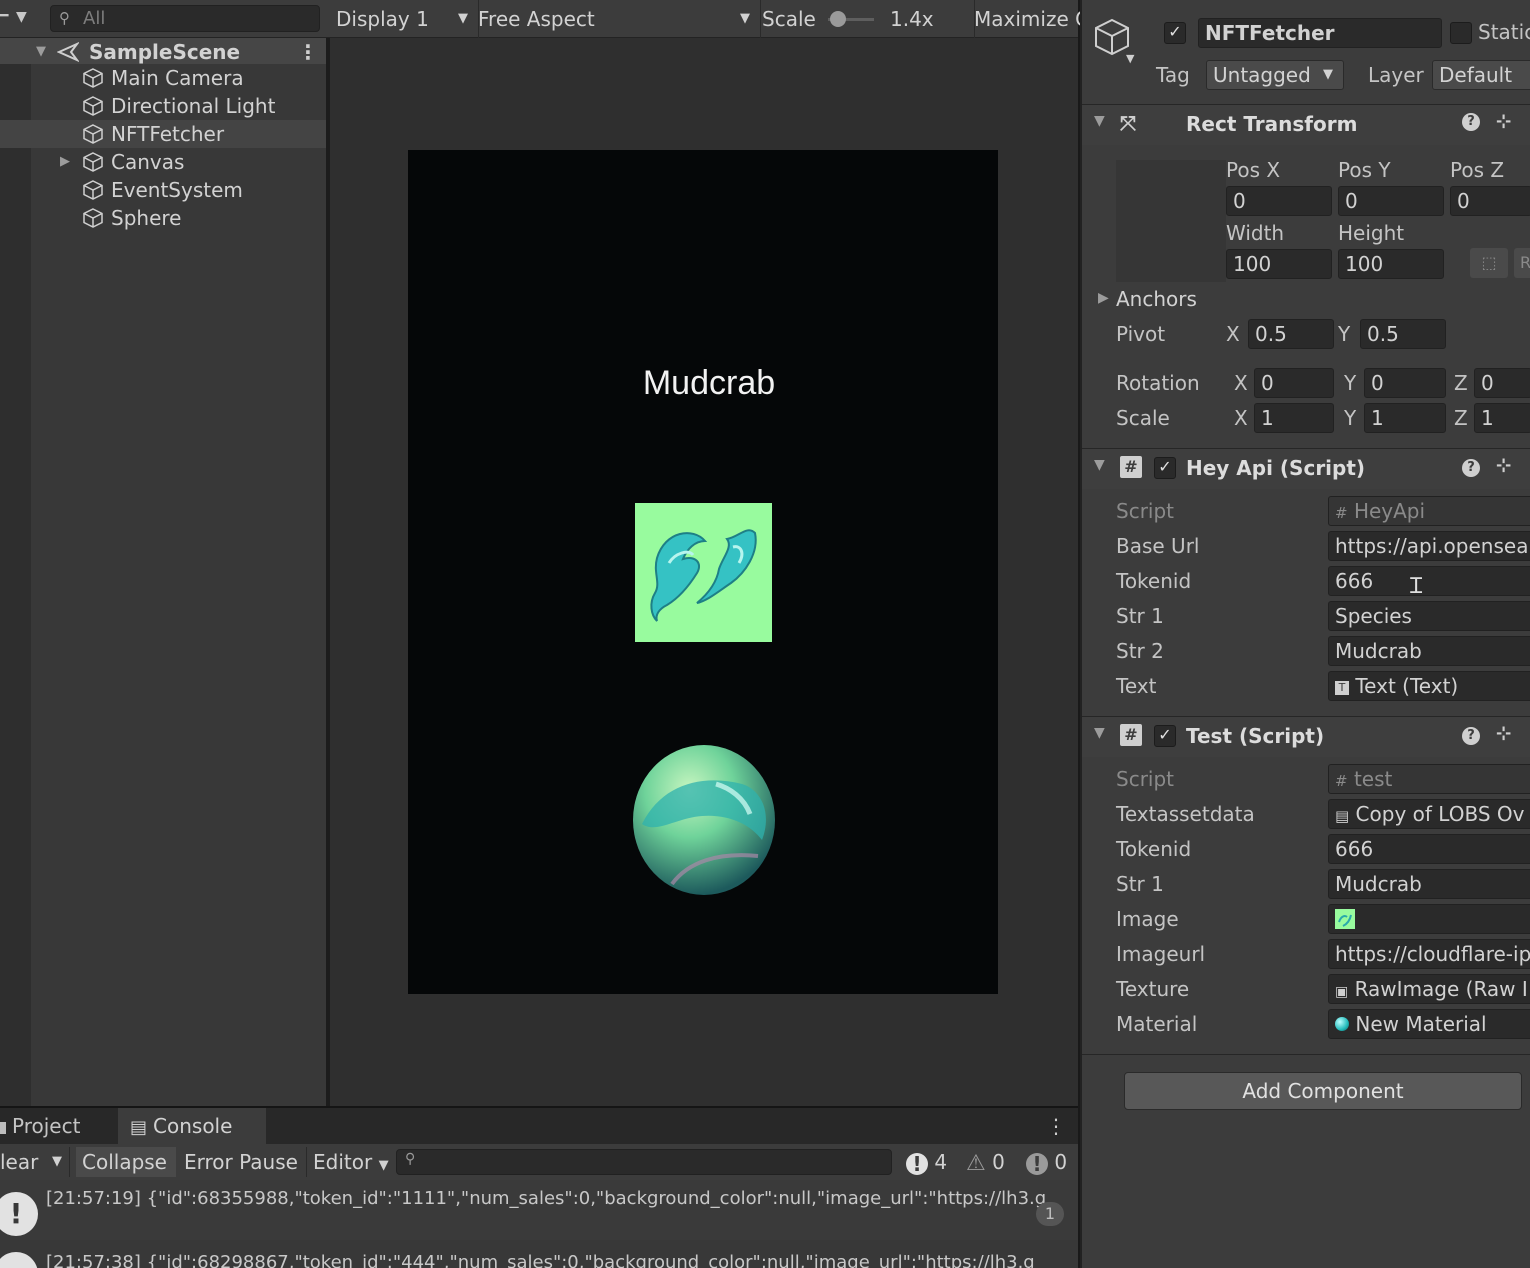 The height and width of the screenshot is (1268, 1530). I want to click on textassetdata-label: Textassetdata, so click(1185, 814).